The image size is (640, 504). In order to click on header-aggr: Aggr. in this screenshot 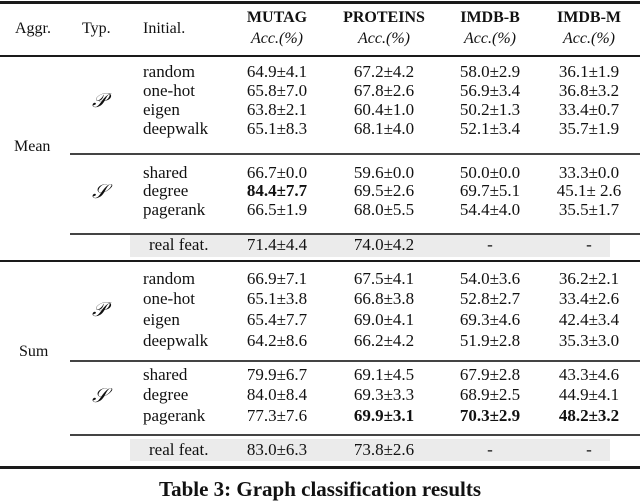, I will do `click(33, 28)`.